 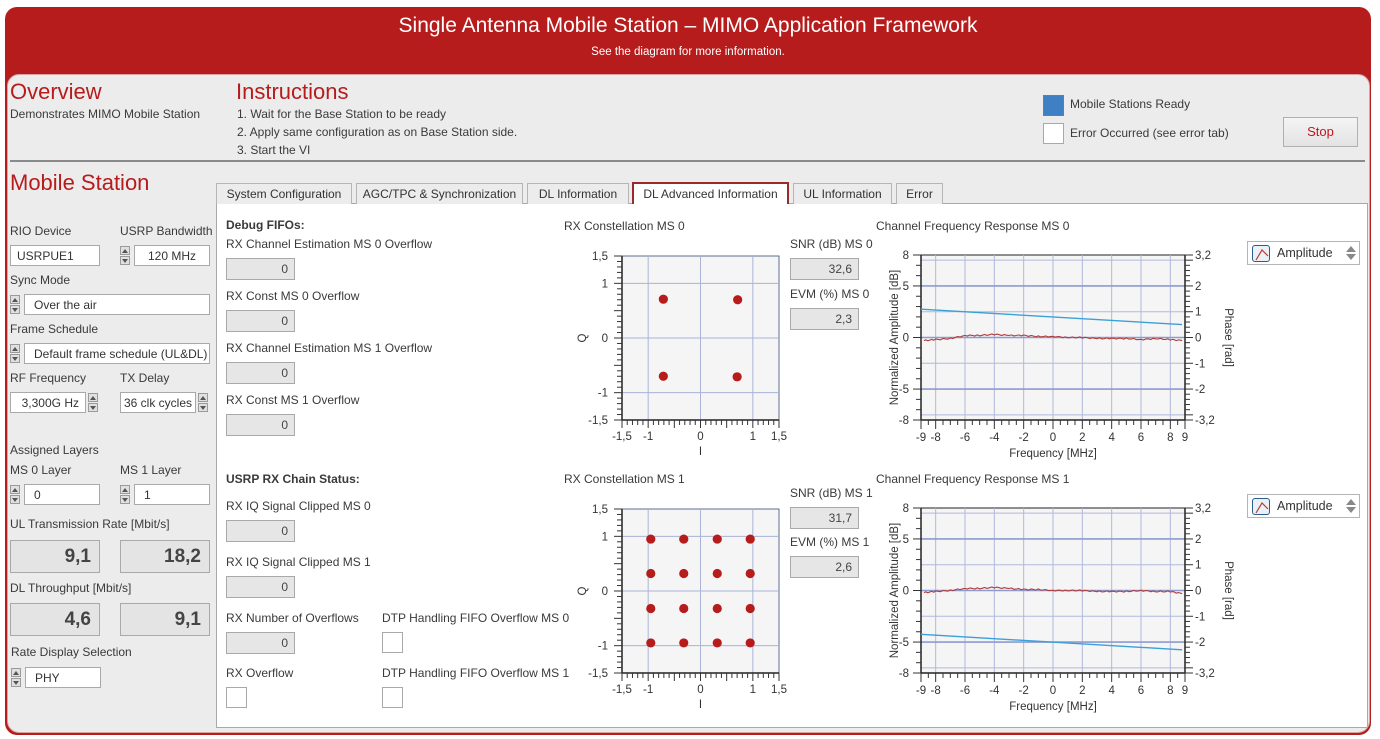 I want to click on tx-delay-stepper, so click(x=203, y=403).